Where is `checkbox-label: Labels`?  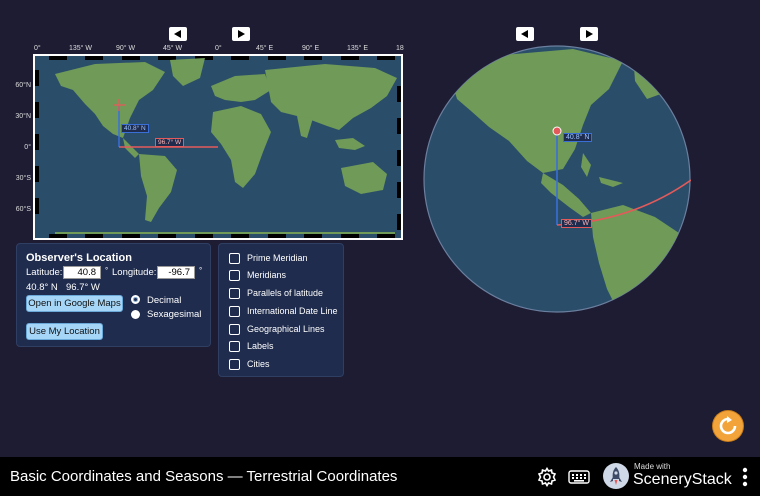 checkbox-label: Labels is located at coordinates (260, 346).